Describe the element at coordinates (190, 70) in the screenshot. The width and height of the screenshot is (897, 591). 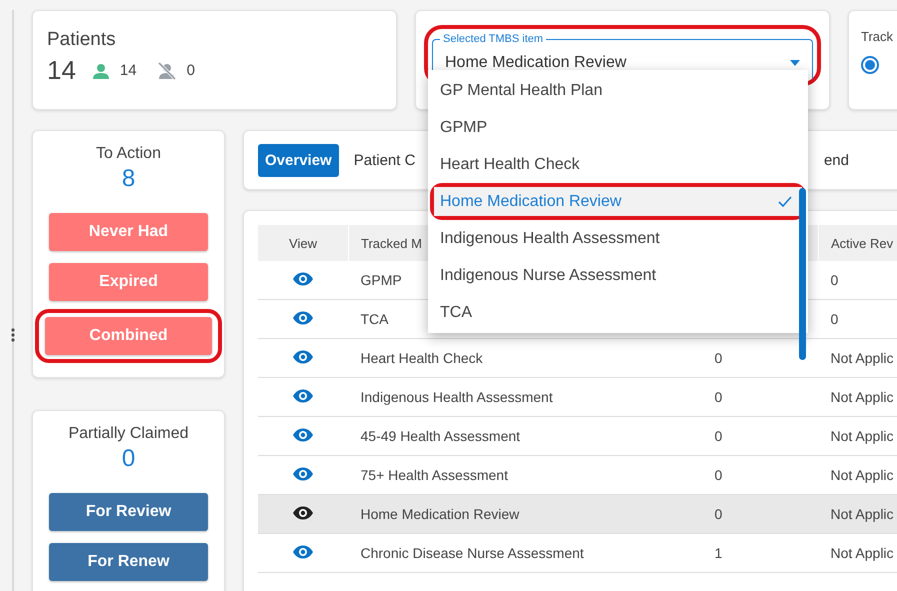
I see `inactive-count: 0` at that location.